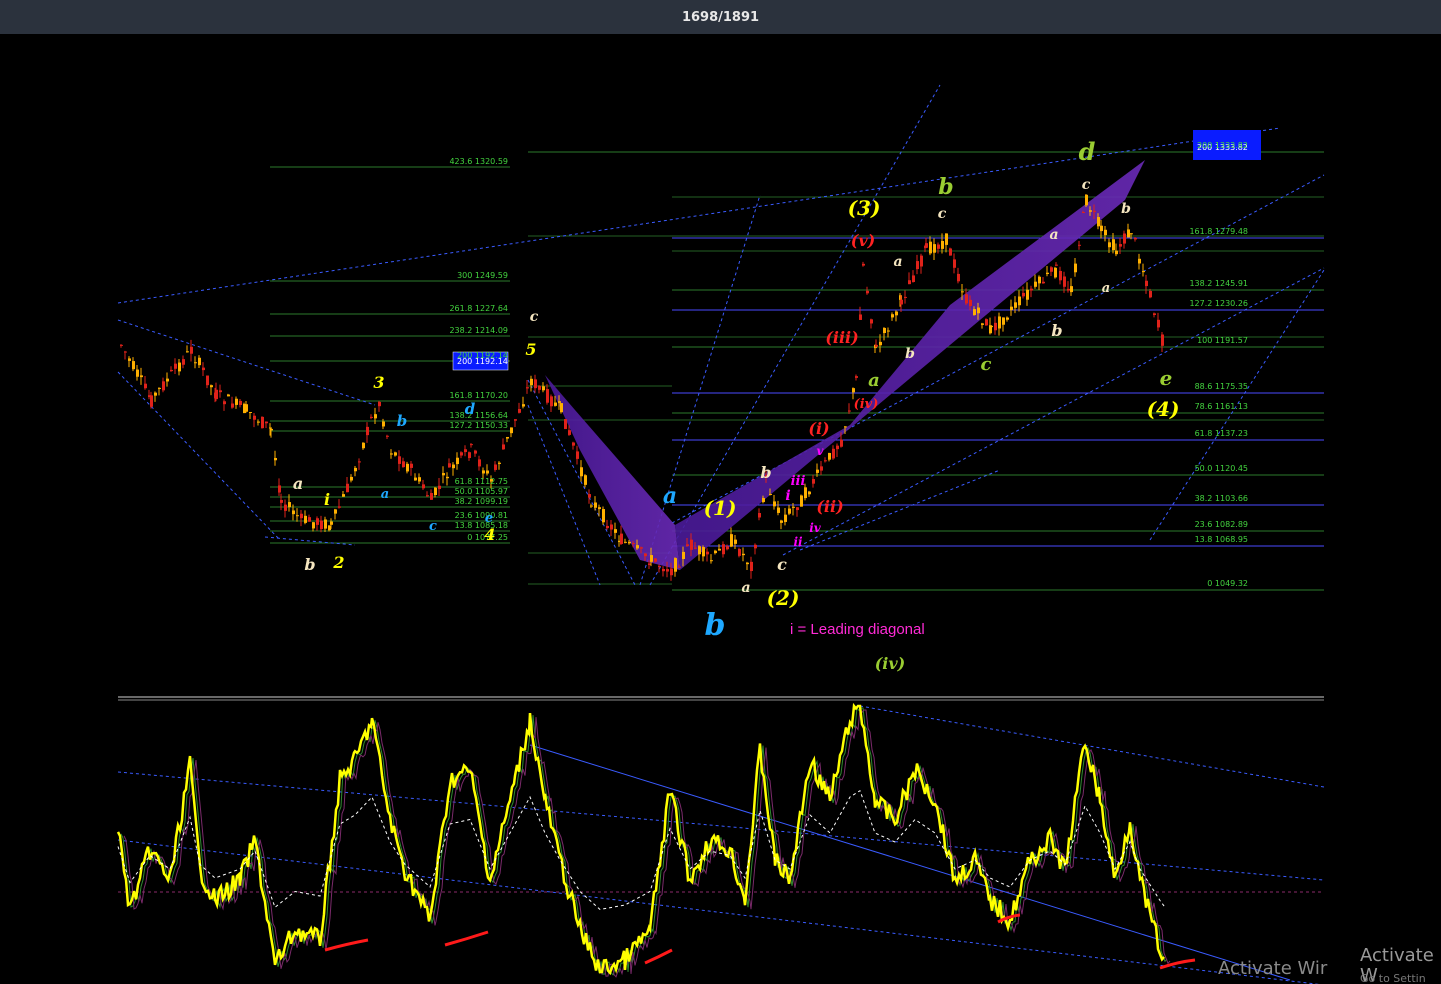  Describe the element at coordinates (821, 451) in the screenshot. I see `wave-label: v` at that location.